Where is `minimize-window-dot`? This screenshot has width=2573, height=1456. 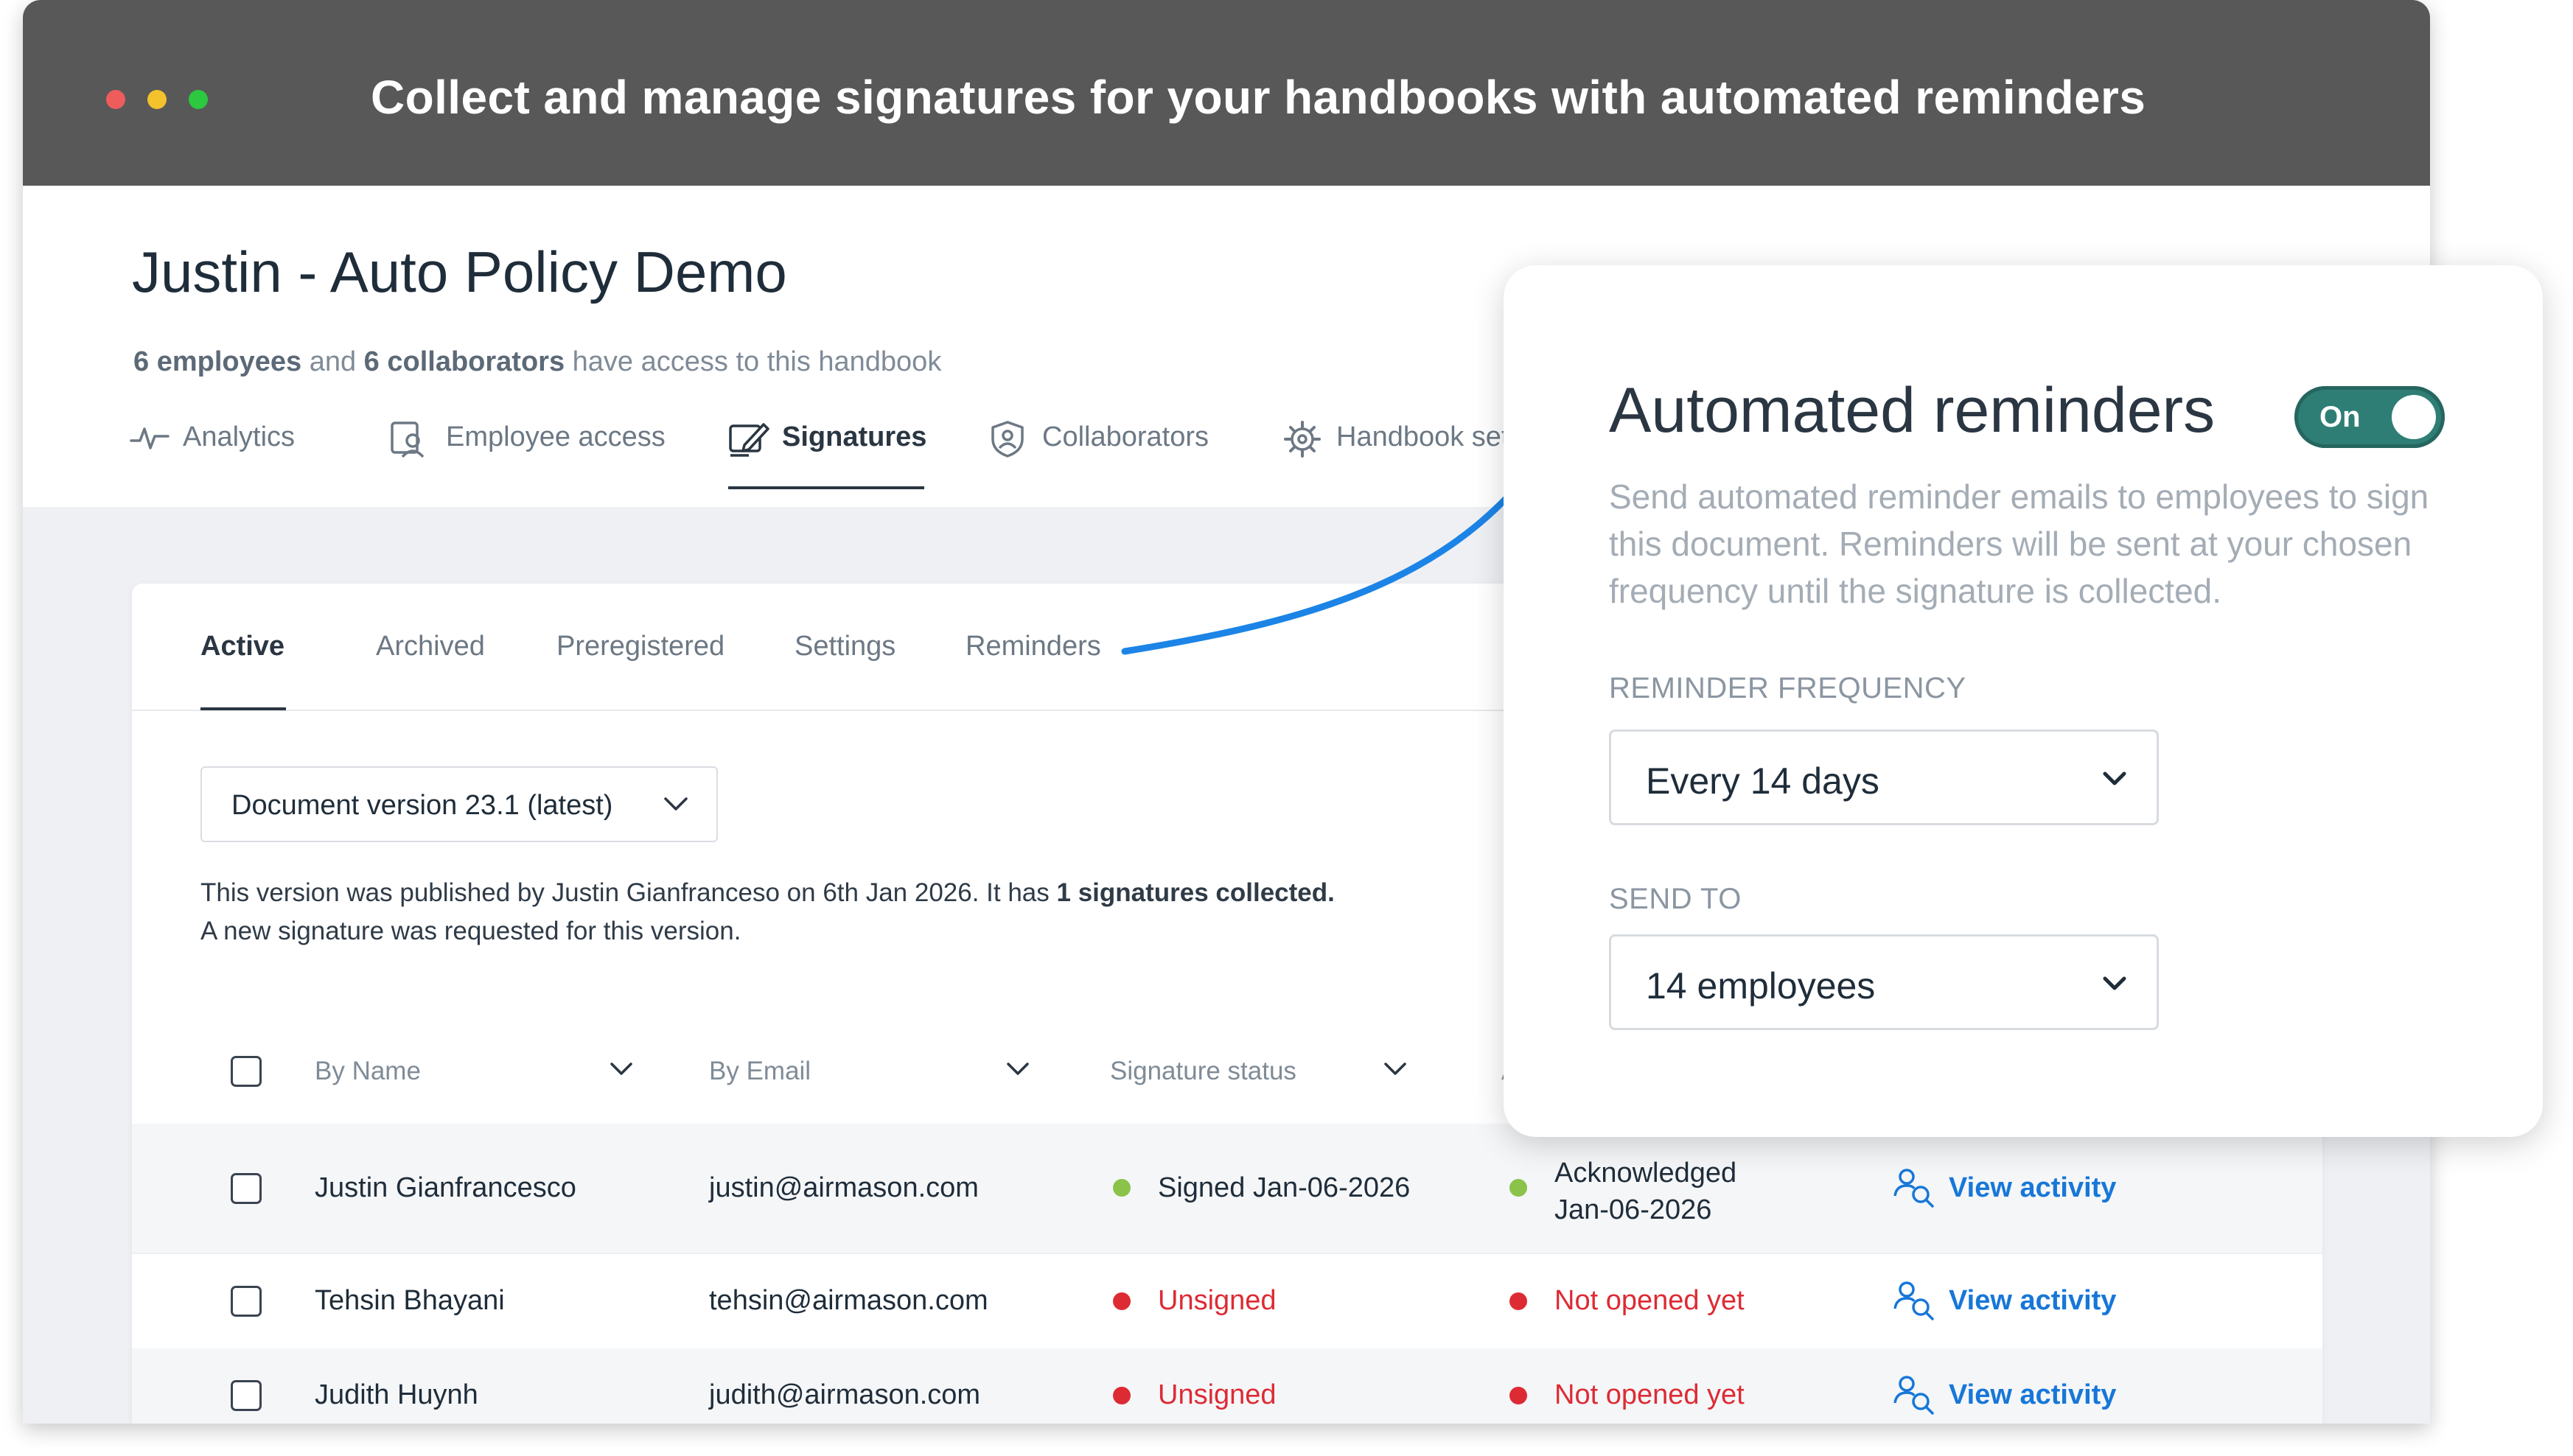 minimize-window-dot is located at coordinates (157, 100).